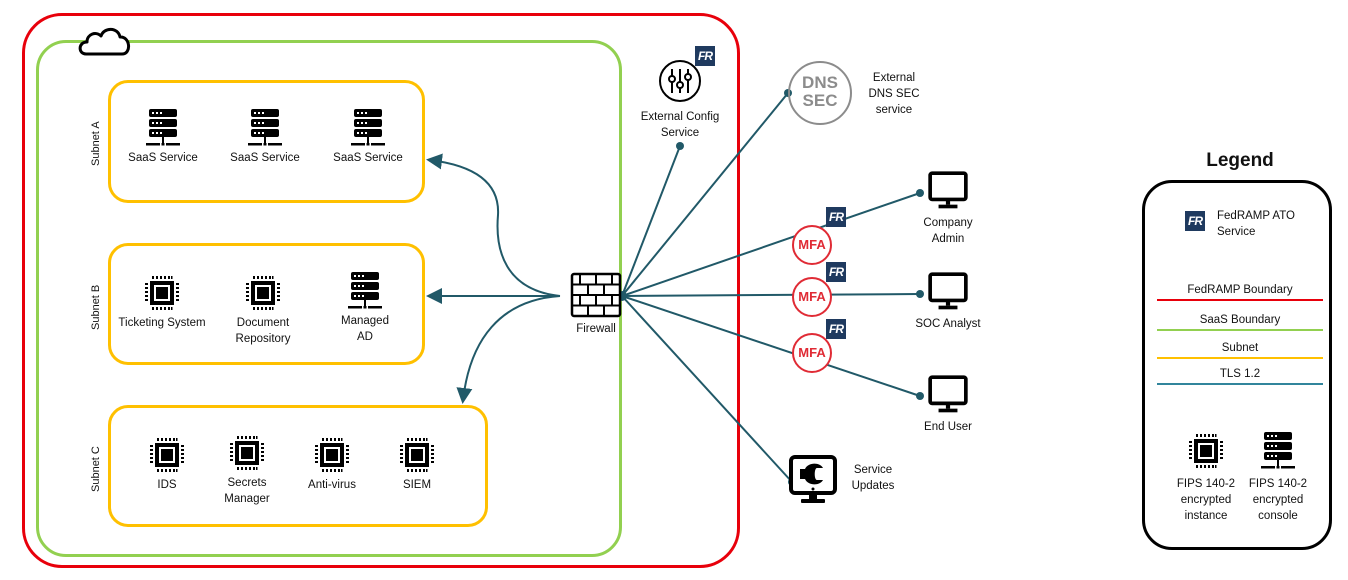  I want to click on dnssec-label: External DNS SEC service, so click(894, 94).